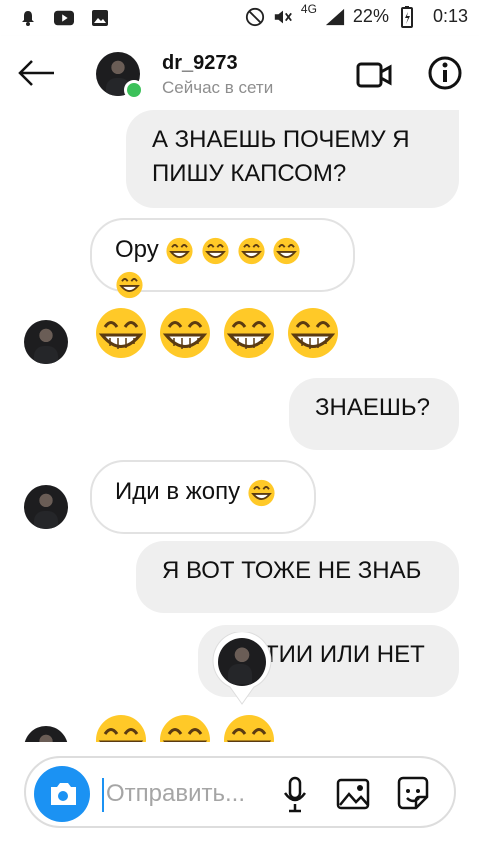 The image size is (480, 854). I want to click on message-incoming: Ору, so click(222, 258).